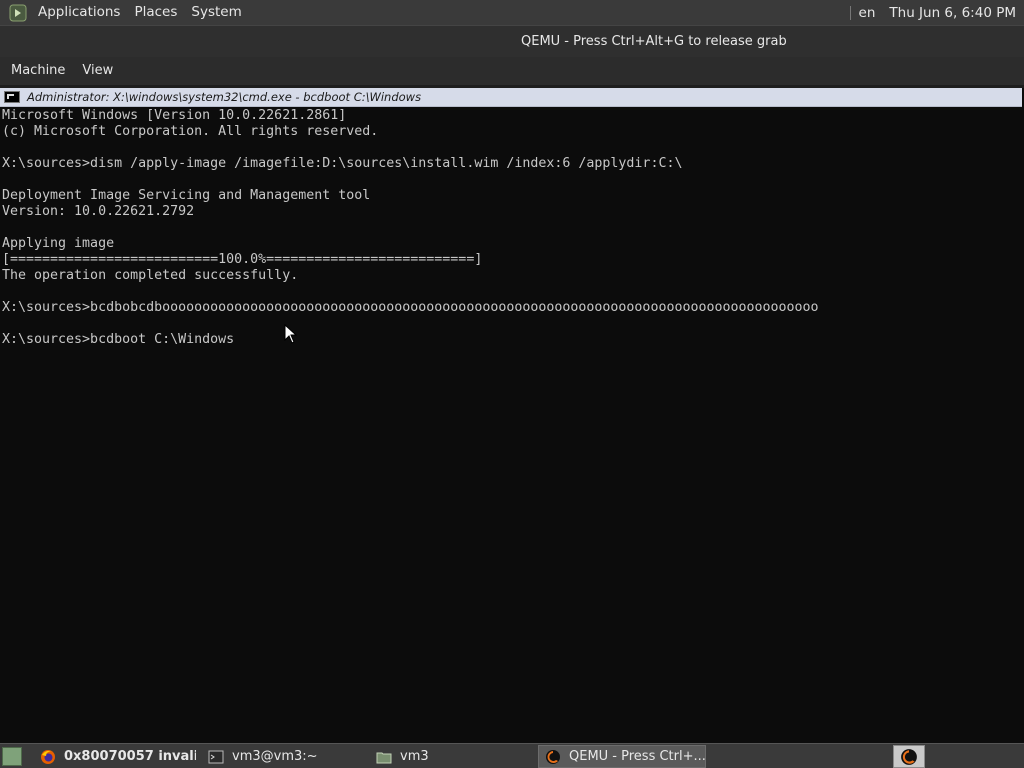  I want to click on taskbar-task-terminal: vm3@vm3:~, so click(286, 756).